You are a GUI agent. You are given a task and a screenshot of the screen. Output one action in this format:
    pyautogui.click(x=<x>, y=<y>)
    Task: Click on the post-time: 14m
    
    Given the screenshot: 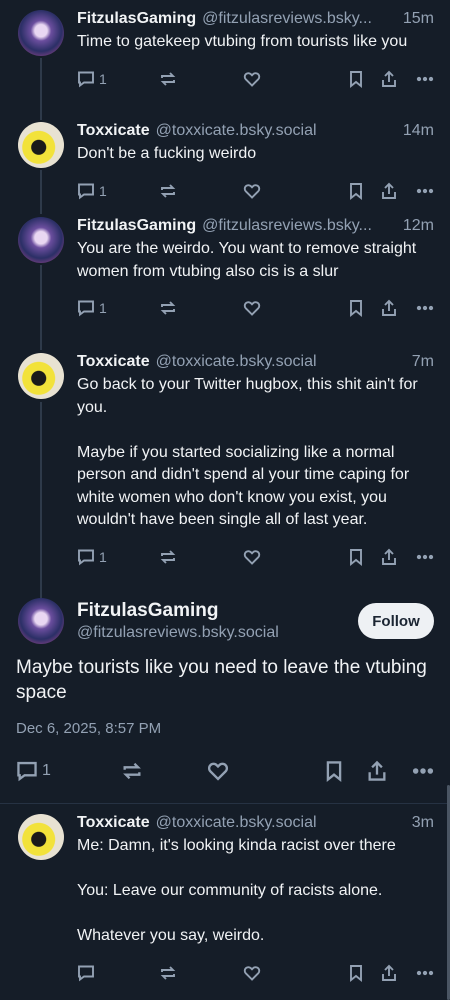 What is the action you would take?
    pyautogui.click(x=418, y=131)
    